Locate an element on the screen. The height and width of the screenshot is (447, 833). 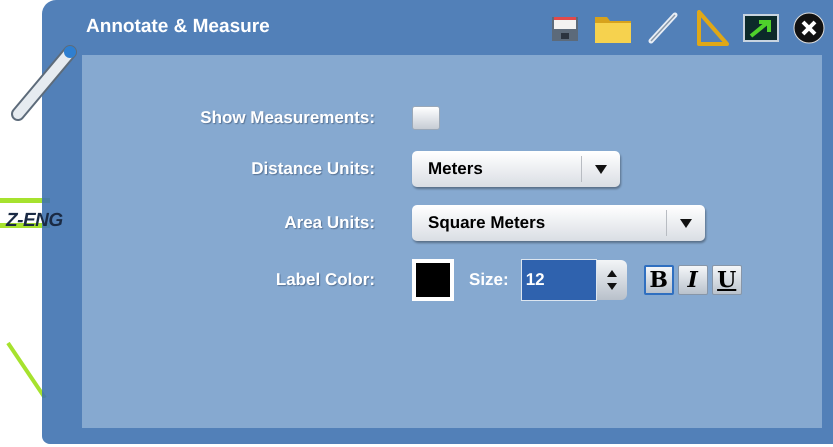
down-caret-icon is located at coordinates (611, 286).